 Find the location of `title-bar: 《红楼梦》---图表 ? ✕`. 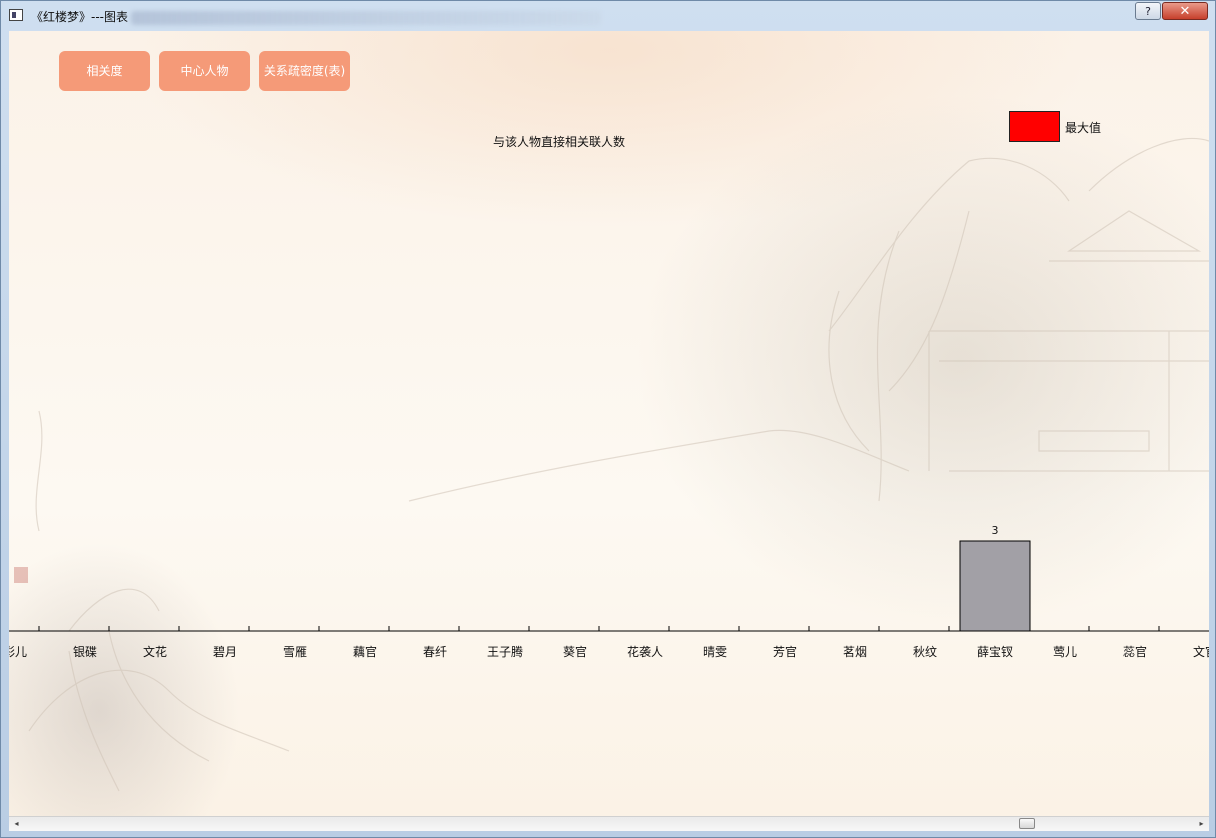

title-bar: 《红楼梦》---图表 ? ✕ is located at coordinates (608, 16).